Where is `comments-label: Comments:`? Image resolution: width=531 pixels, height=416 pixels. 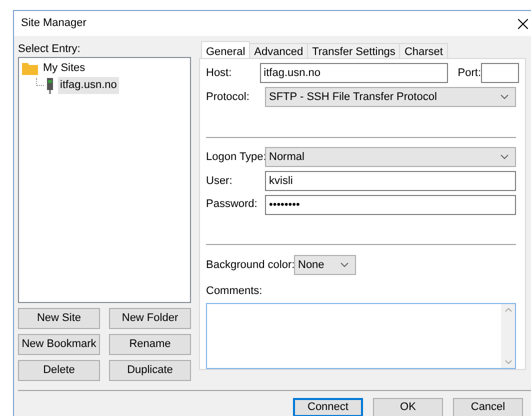
comments-label: Comments: is located at coordinates (235, 291).